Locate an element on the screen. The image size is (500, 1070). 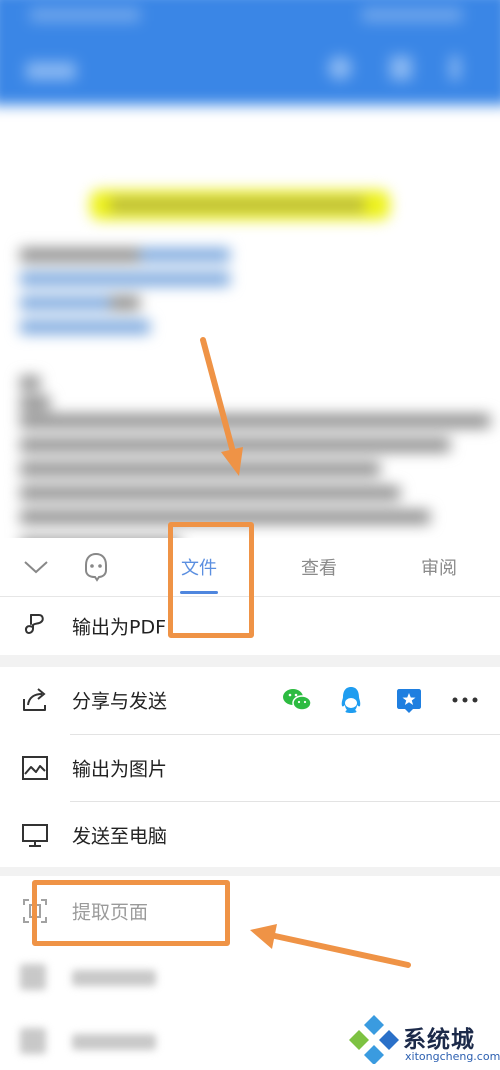
watermark-url: xitongcheng.com is located at coordinates (452, 1056).